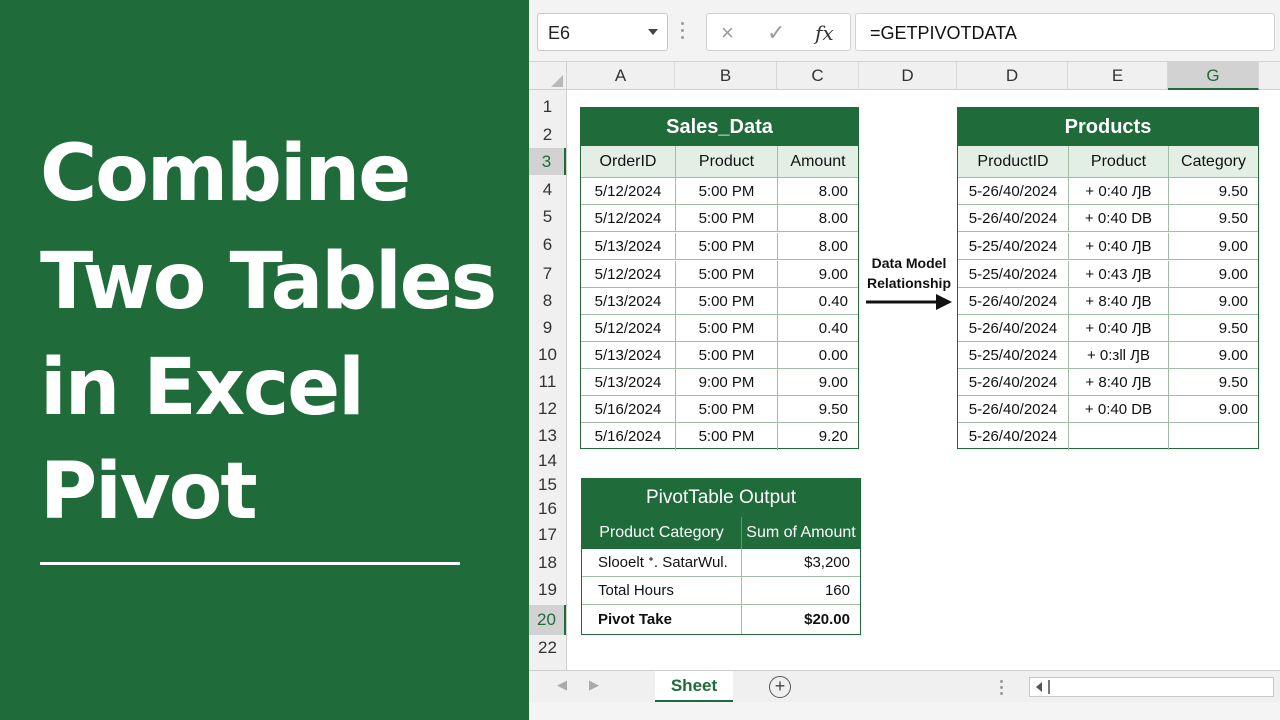 The height and width of the screenshot is (720, 1280). What do you see at coordinates (694, 687) in the screenshot?
I see `sheet-tab-sheet: Sheet` at bounding box center [694, 687].